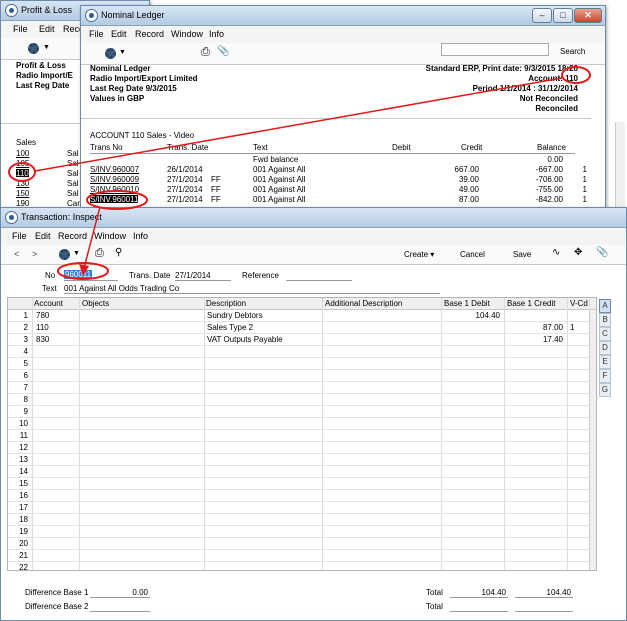 The image size is (627, 621). I want to click on nl-fwd-text: Fwd balance, so click(276, 159).